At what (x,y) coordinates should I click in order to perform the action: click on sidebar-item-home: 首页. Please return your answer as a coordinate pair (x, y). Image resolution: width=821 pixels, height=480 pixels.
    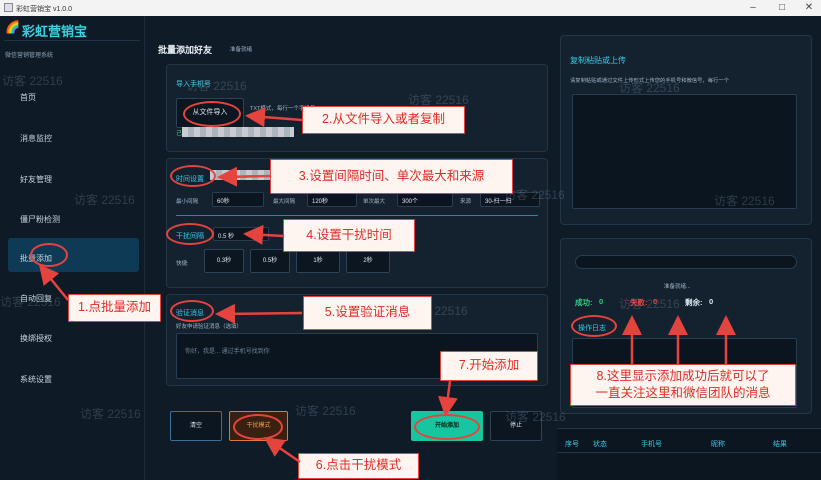
    Looking at the image, I should click on (28, 97).